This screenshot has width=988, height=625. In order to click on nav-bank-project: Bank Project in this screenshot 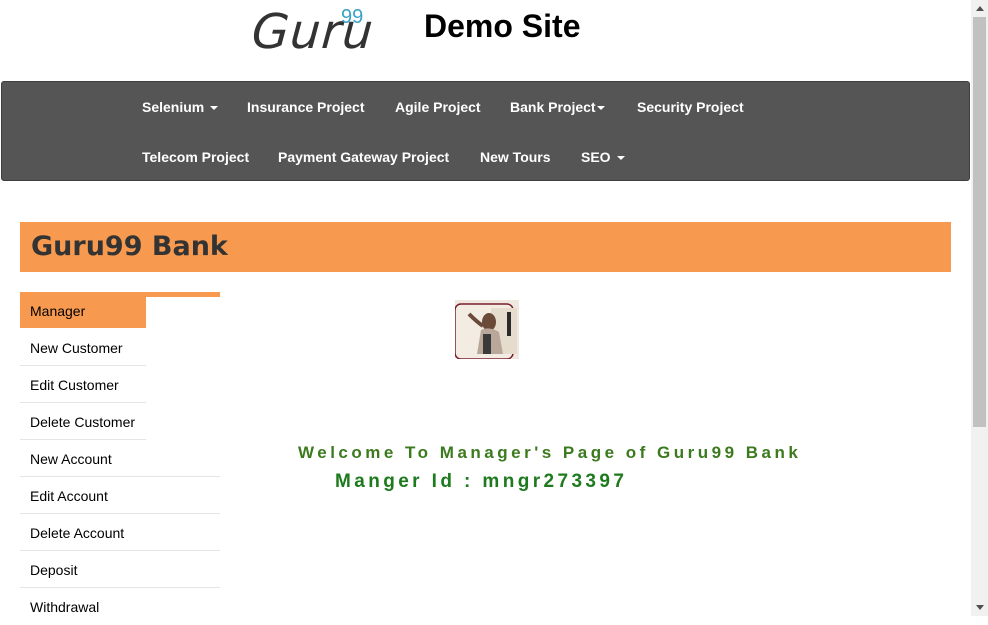, I will do `click(557, 107)`.